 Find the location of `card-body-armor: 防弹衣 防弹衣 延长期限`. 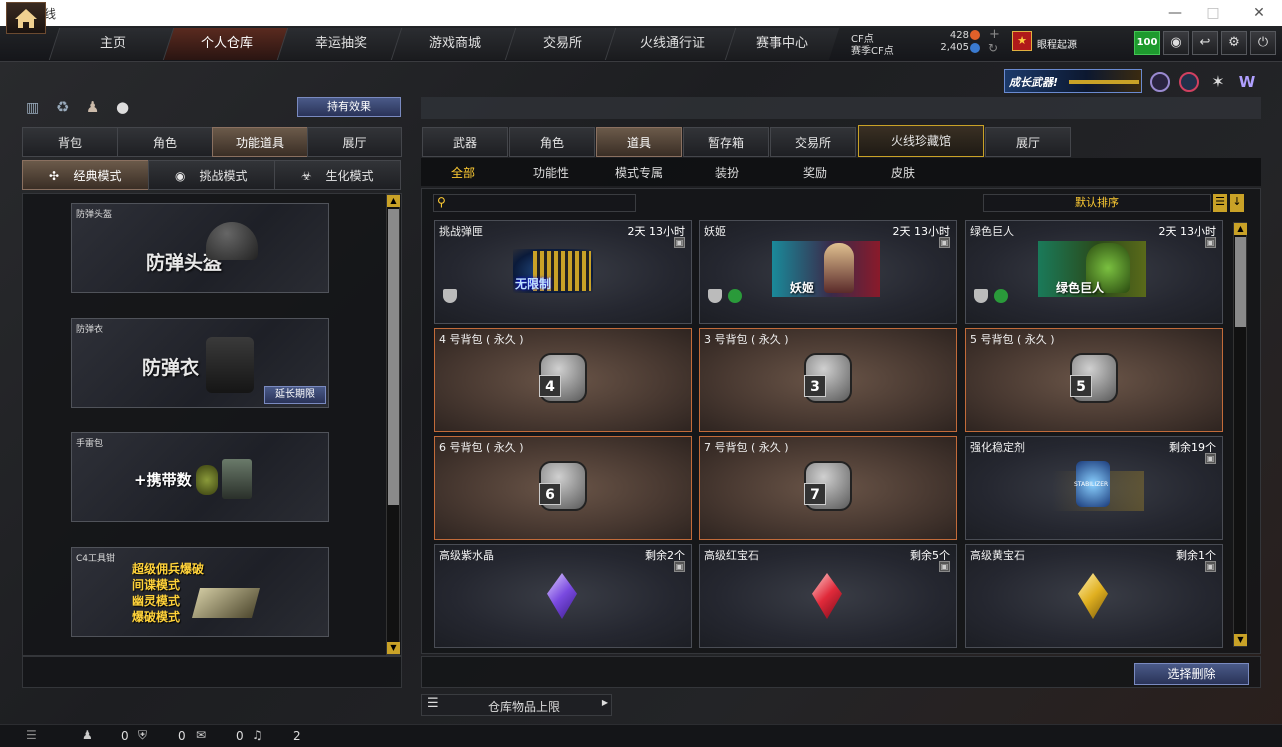

card-body-armor: 防弹衣 防弹衣 延长期限 is located at coordinates (200, 363).